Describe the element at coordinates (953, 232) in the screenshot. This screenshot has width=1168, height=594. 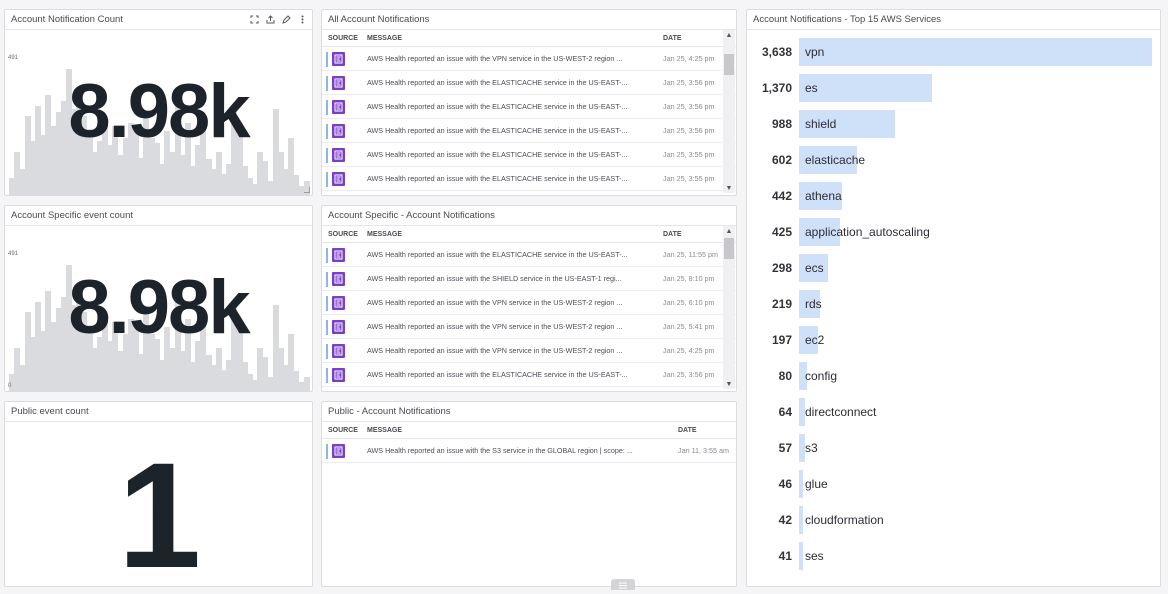
I see `toplist-row: 425 application_autoscaling` at that location.